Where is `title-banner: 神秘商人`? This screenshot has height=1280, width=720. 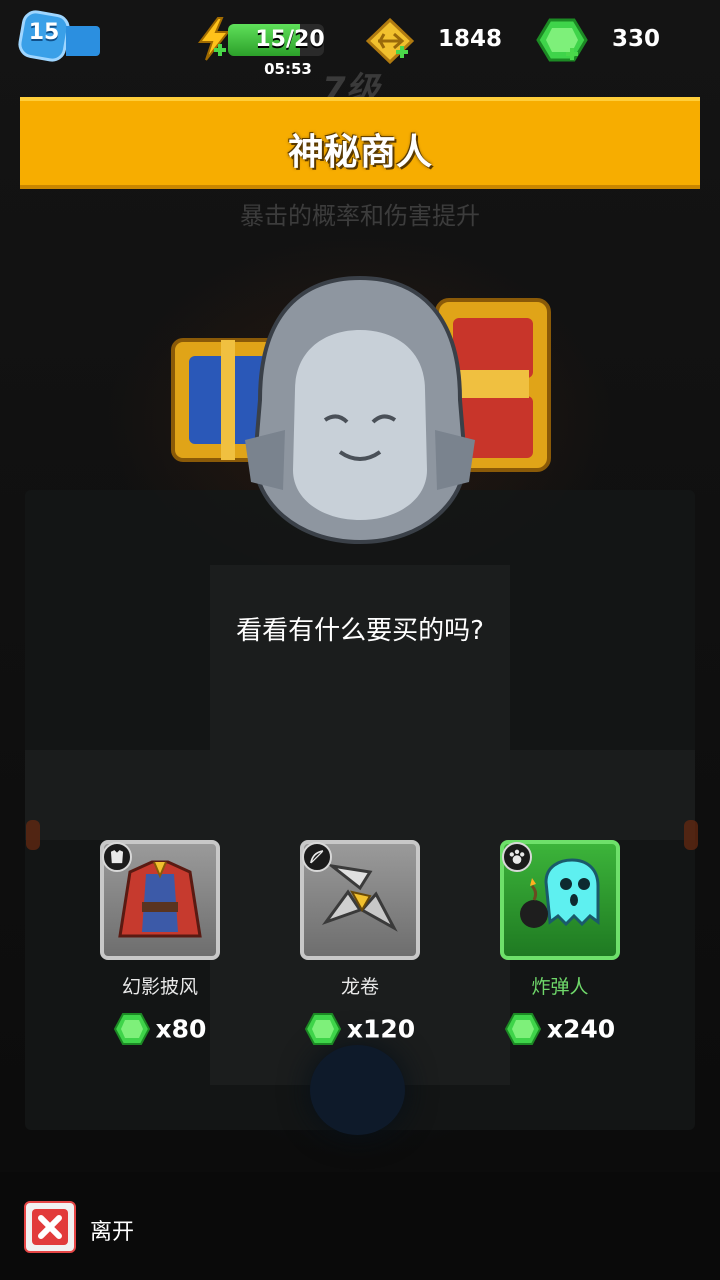
title-banner: 神秘商人 is located at coordinates (360, 143).